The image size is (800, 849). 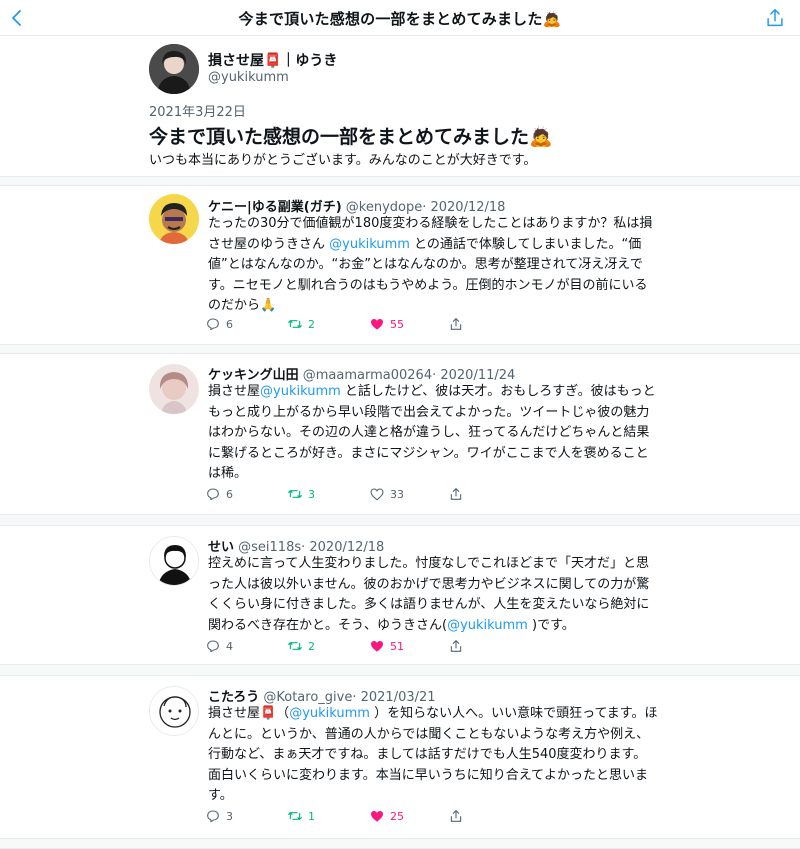 I want to click on tweet-author-handle: @maamarma00264, so click(x=367, y=375).